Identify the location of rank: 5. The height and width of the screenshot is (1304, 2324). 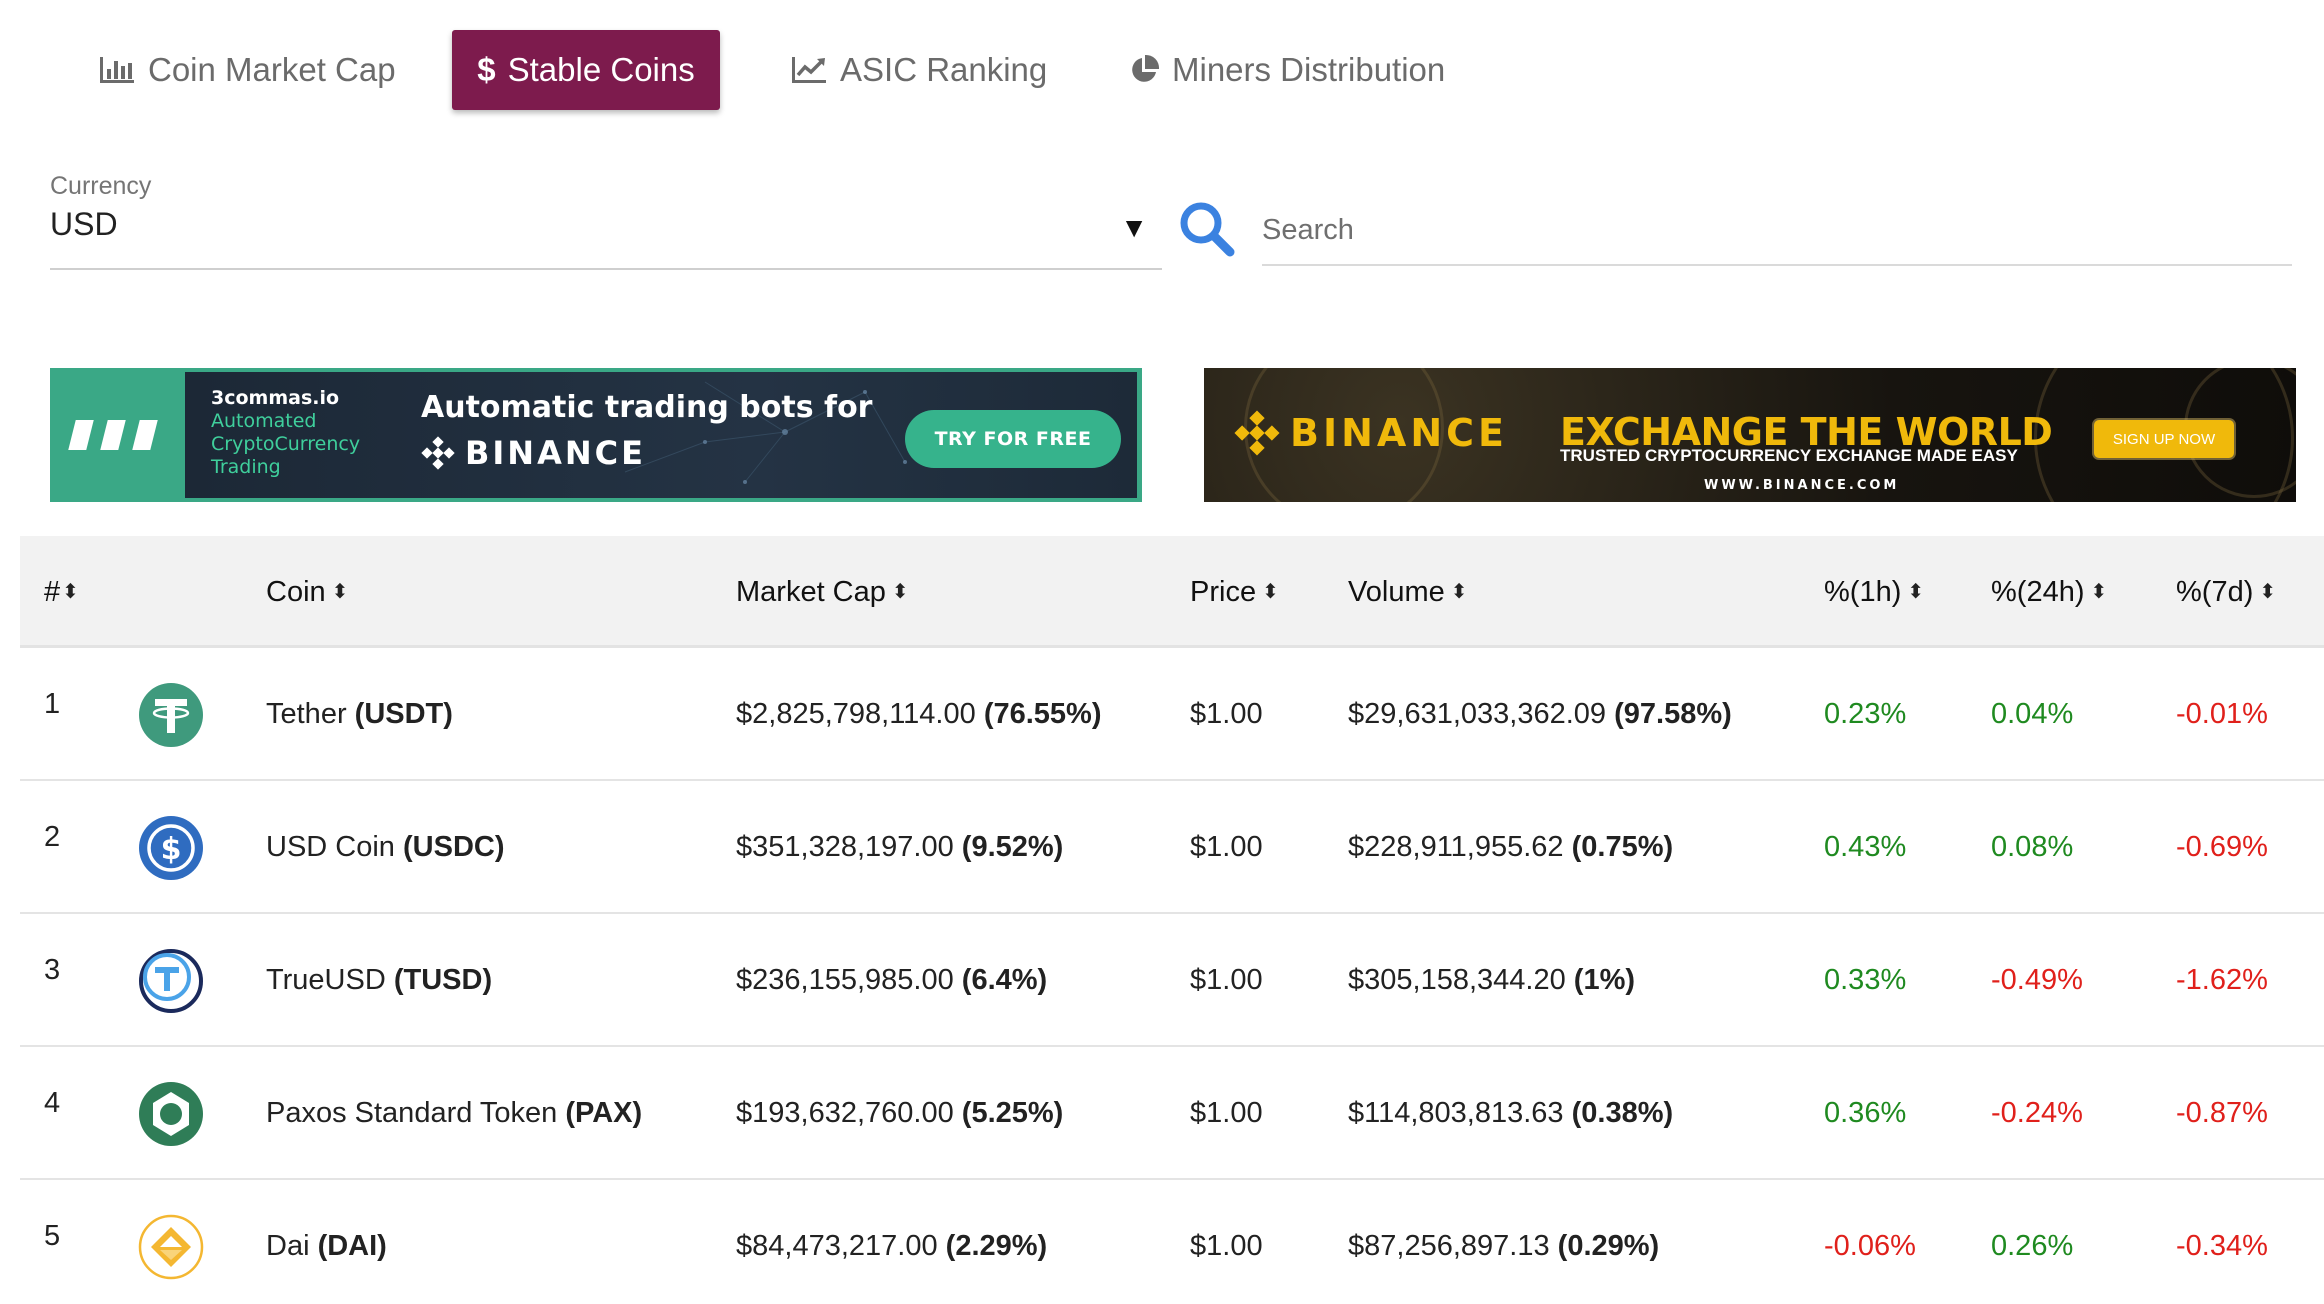
(52, 1236).